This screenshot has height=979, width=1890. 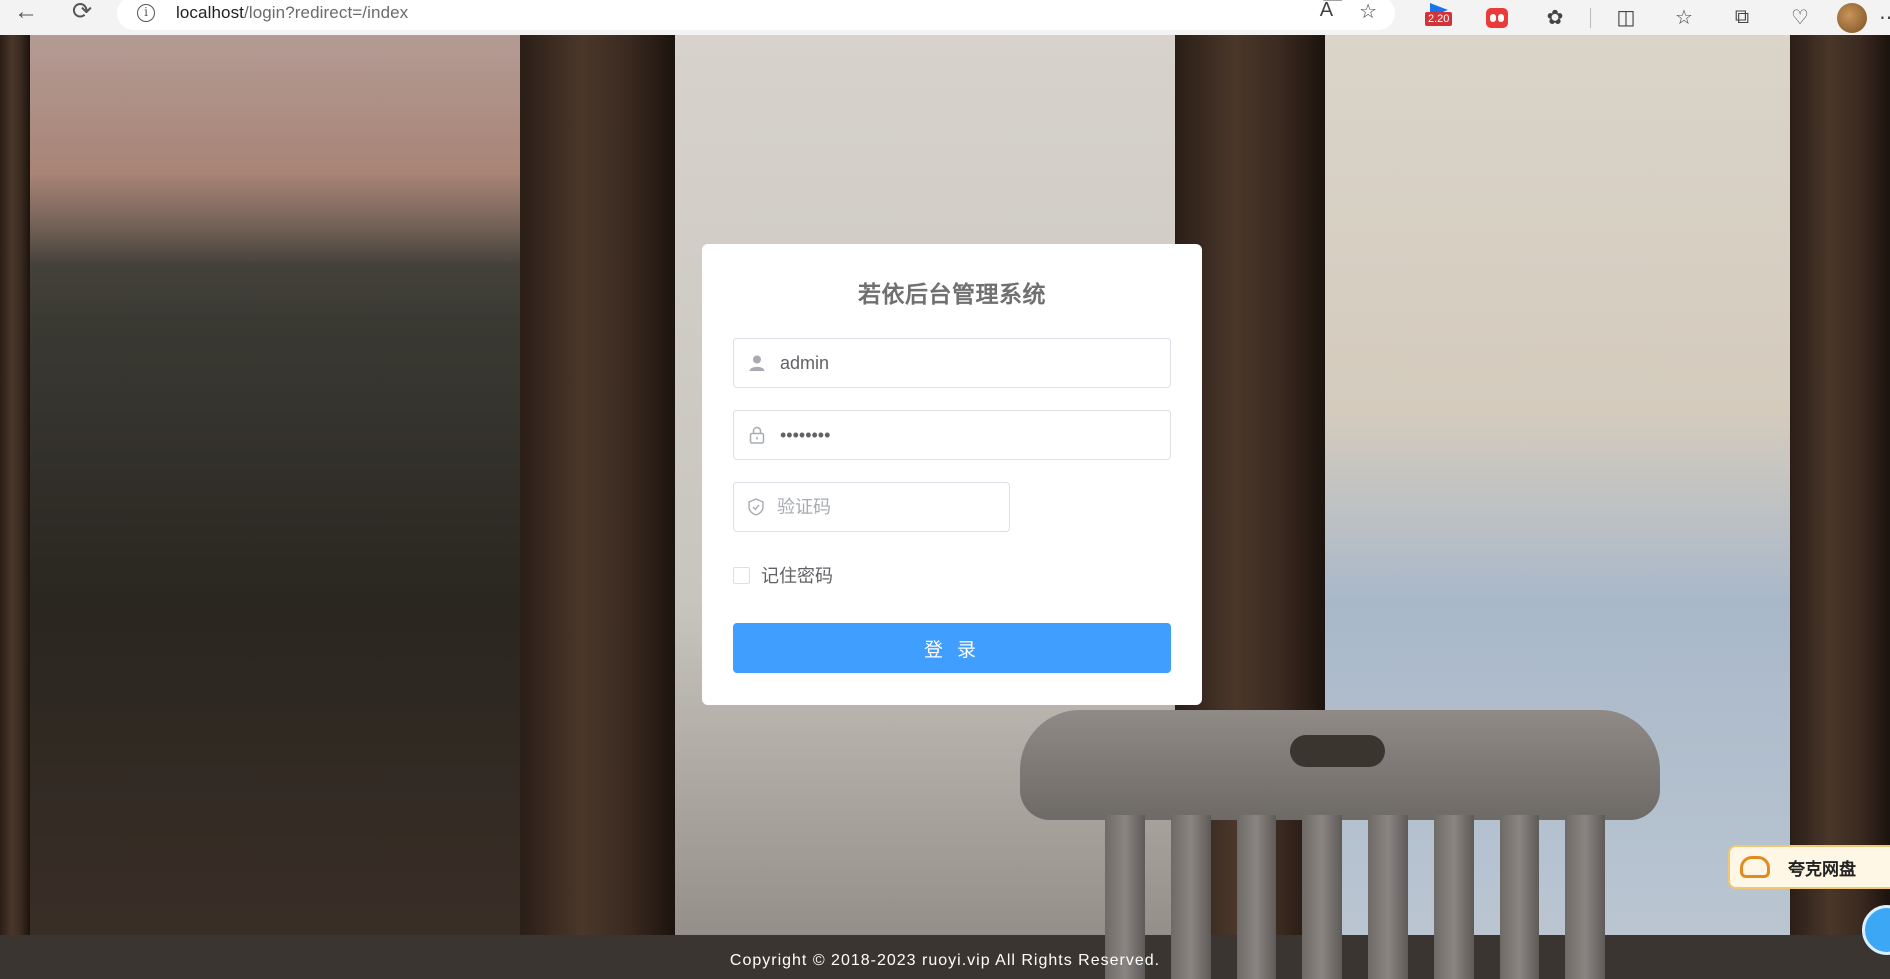 I want to click on profile-avatar, so click(x=1852, y=17).